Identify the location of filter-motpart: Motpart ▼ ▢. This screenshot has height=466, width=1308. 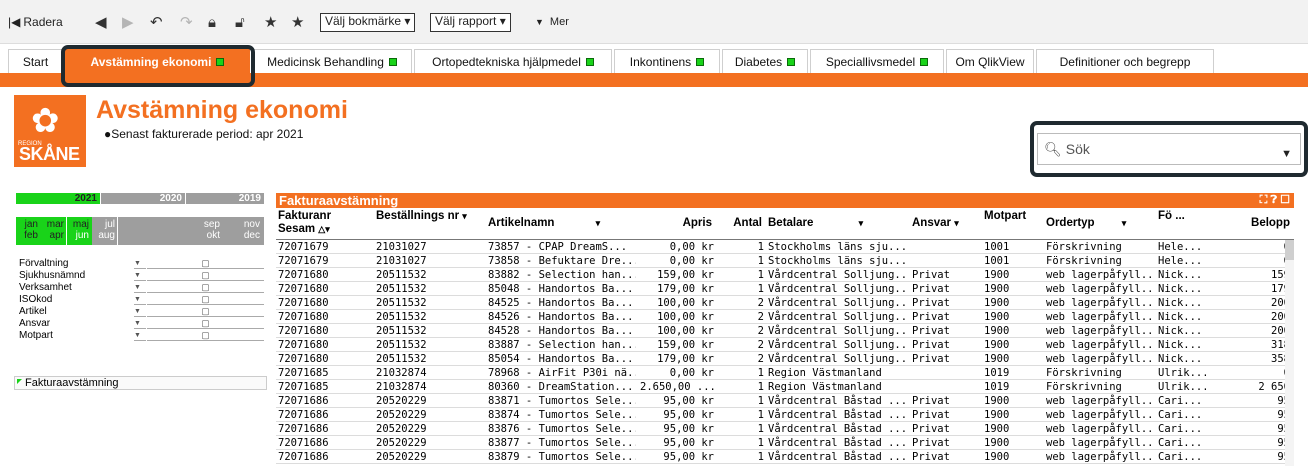
(140, 335).